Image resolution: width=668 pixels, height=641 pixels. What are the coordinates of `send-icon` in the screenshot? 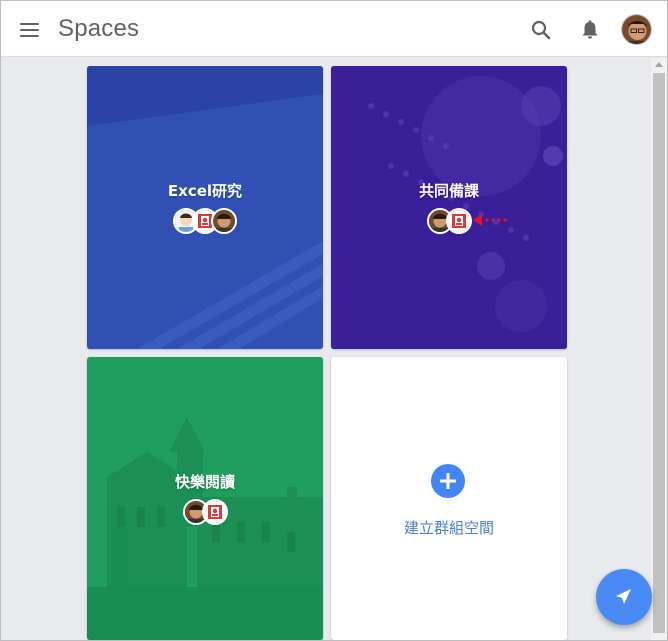 It's located at (623, 596).